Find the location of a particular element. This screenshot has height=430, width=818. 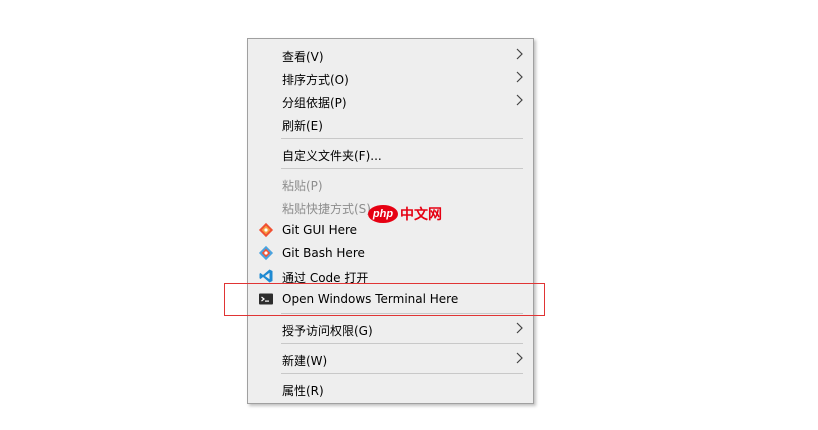

menu-item-label: Git Bash Here is located at coordinates (323, 253).